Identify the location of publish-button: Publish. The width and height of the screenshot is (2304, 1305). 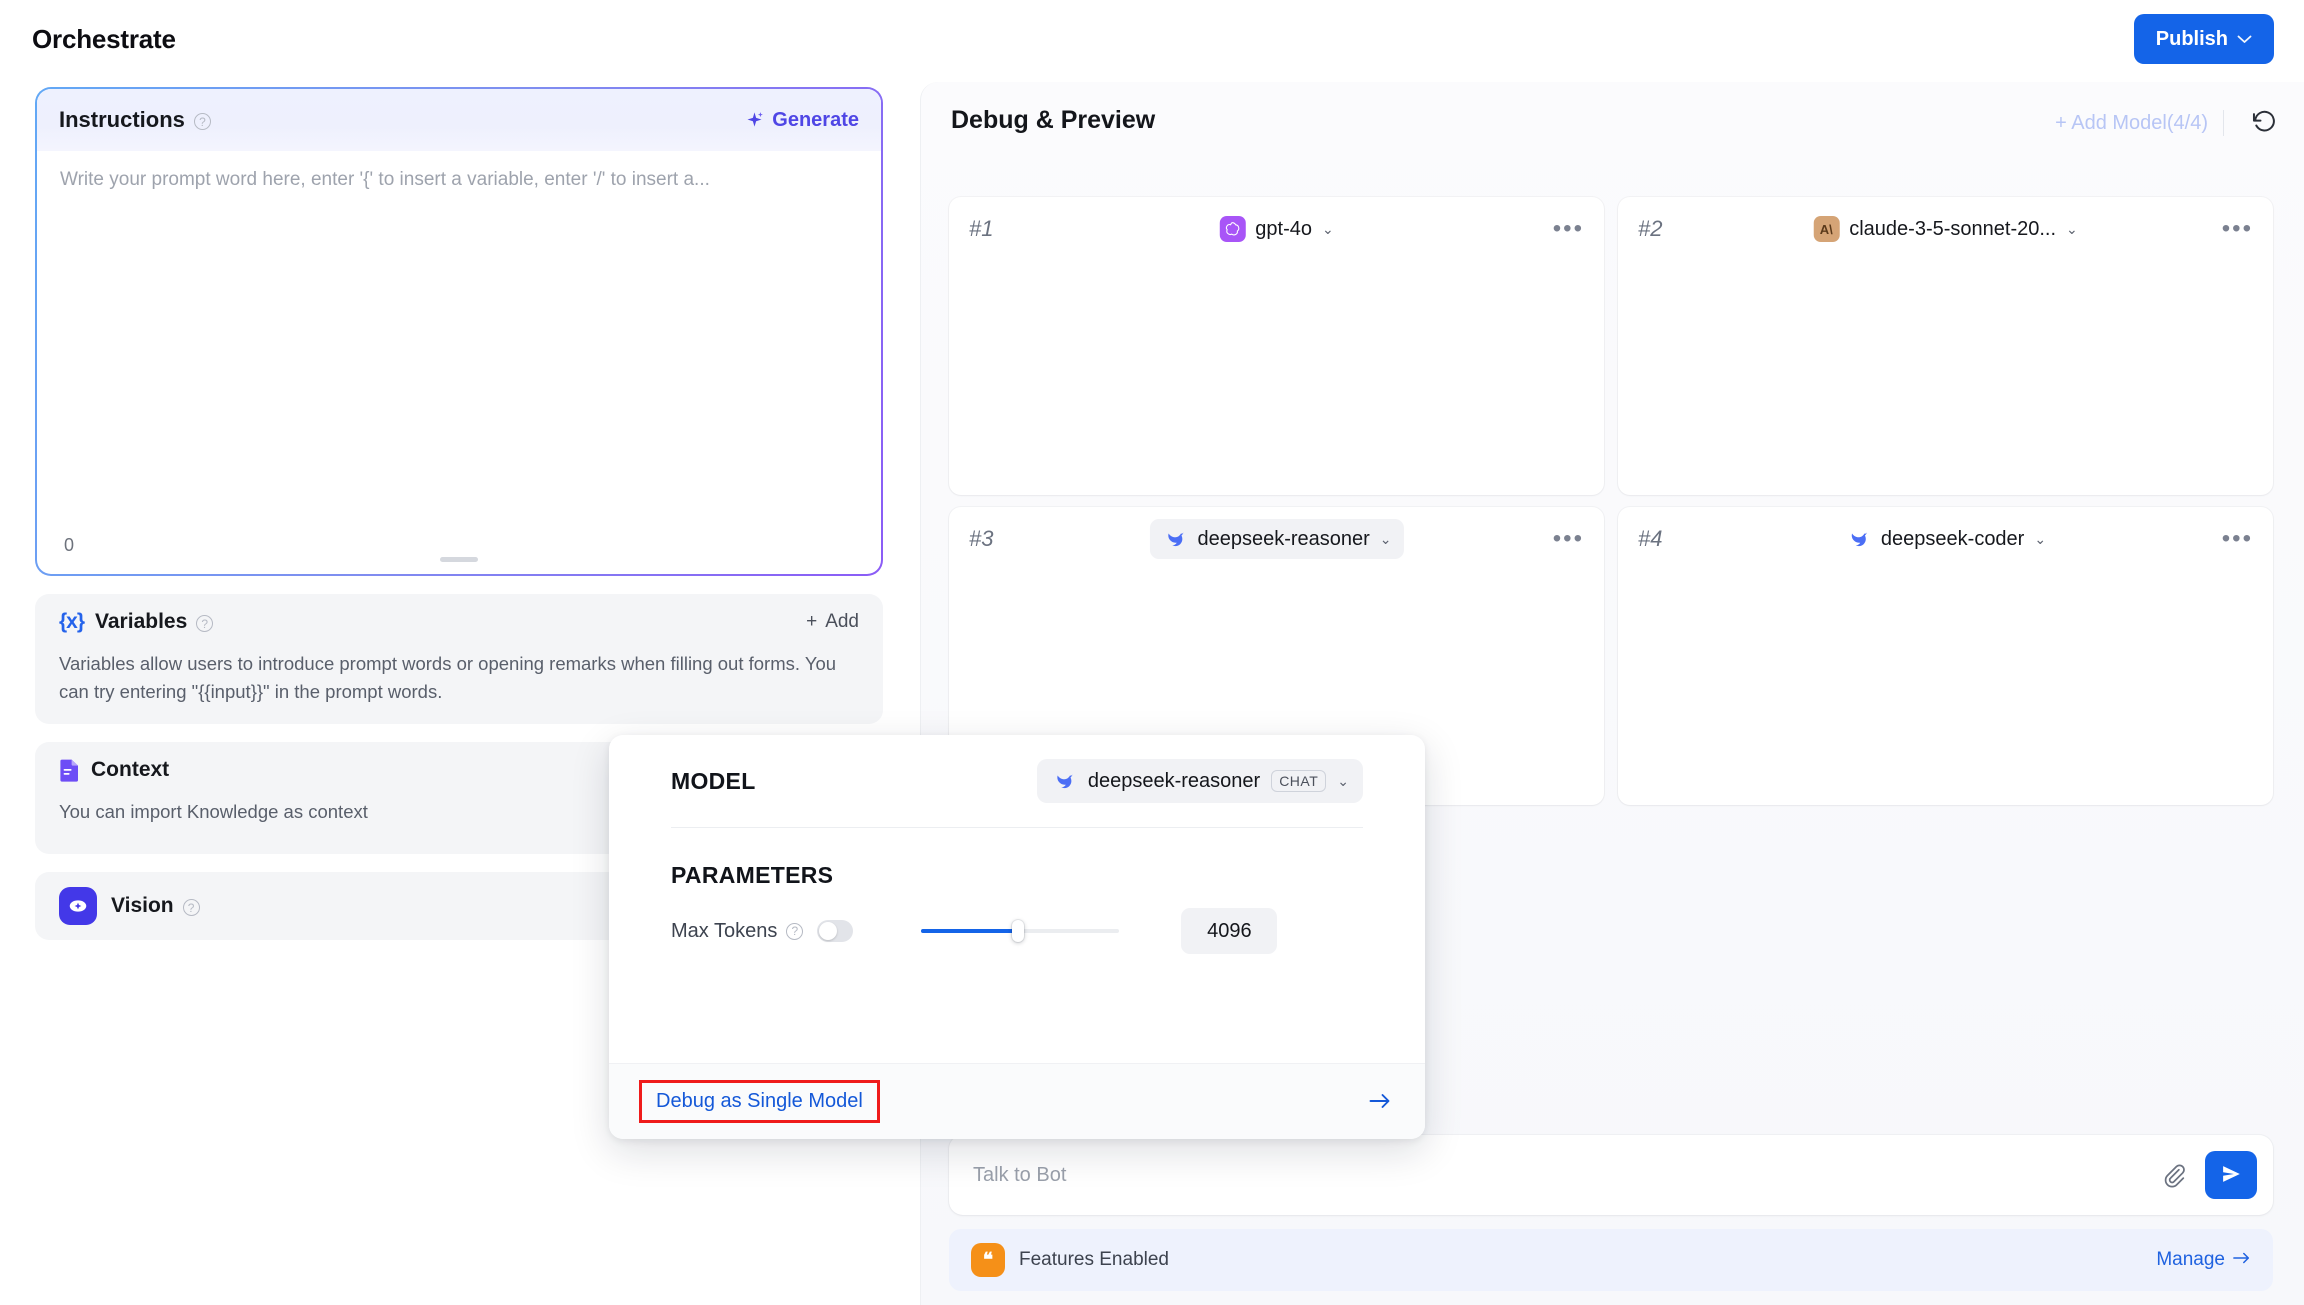
(2203, 39).